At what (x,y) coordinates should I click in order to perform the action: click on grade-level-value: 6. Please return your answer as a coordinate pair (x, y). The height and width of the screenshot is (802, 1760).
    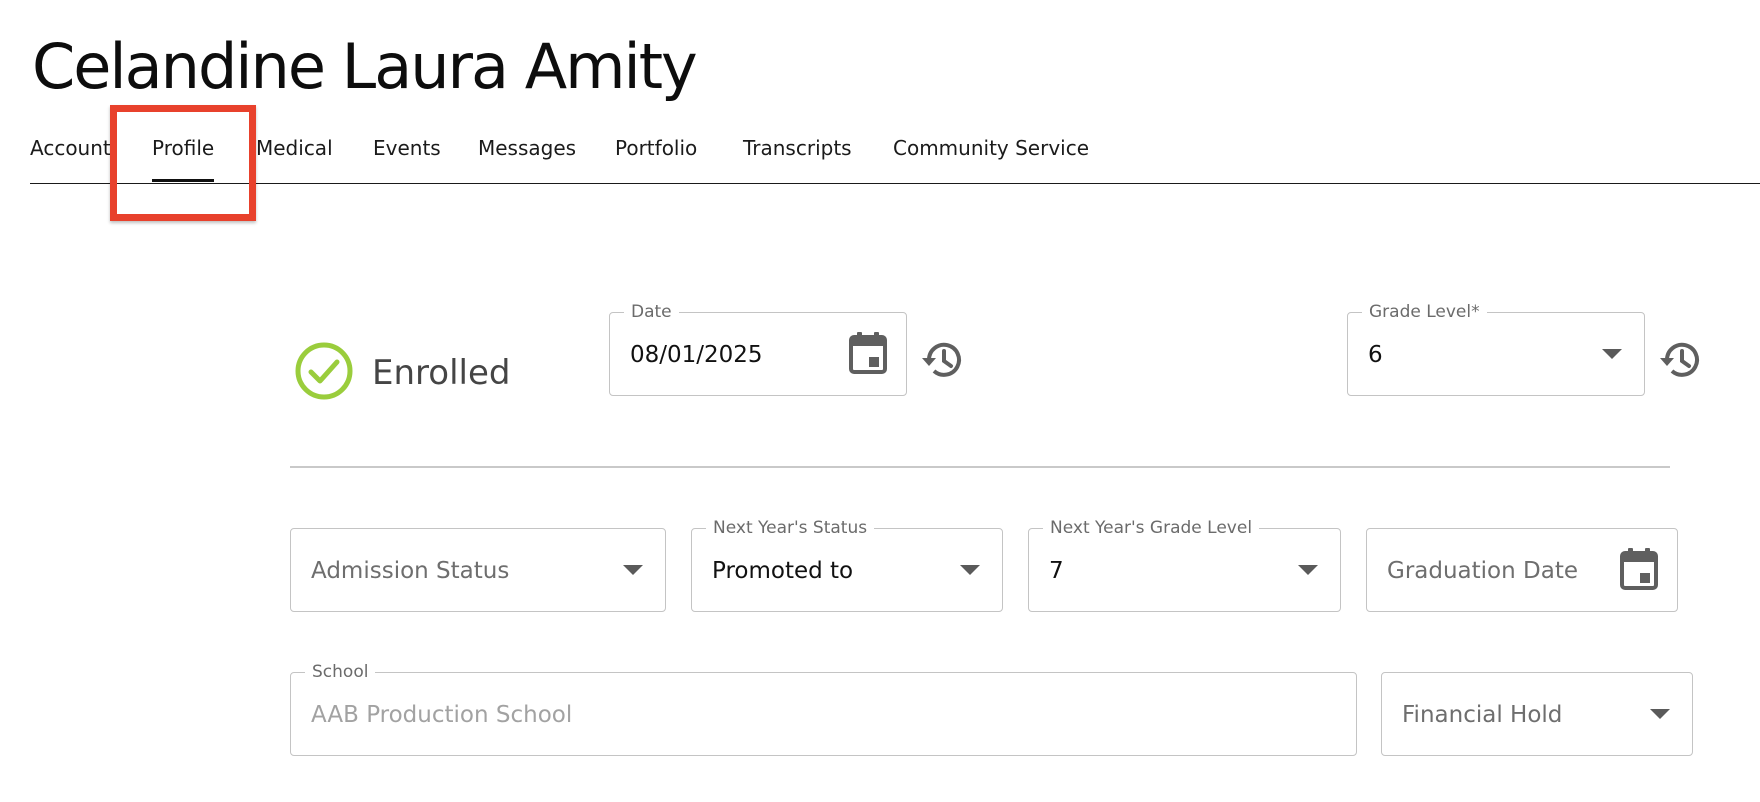
    Looking at the image, I should click on (1375, 355).